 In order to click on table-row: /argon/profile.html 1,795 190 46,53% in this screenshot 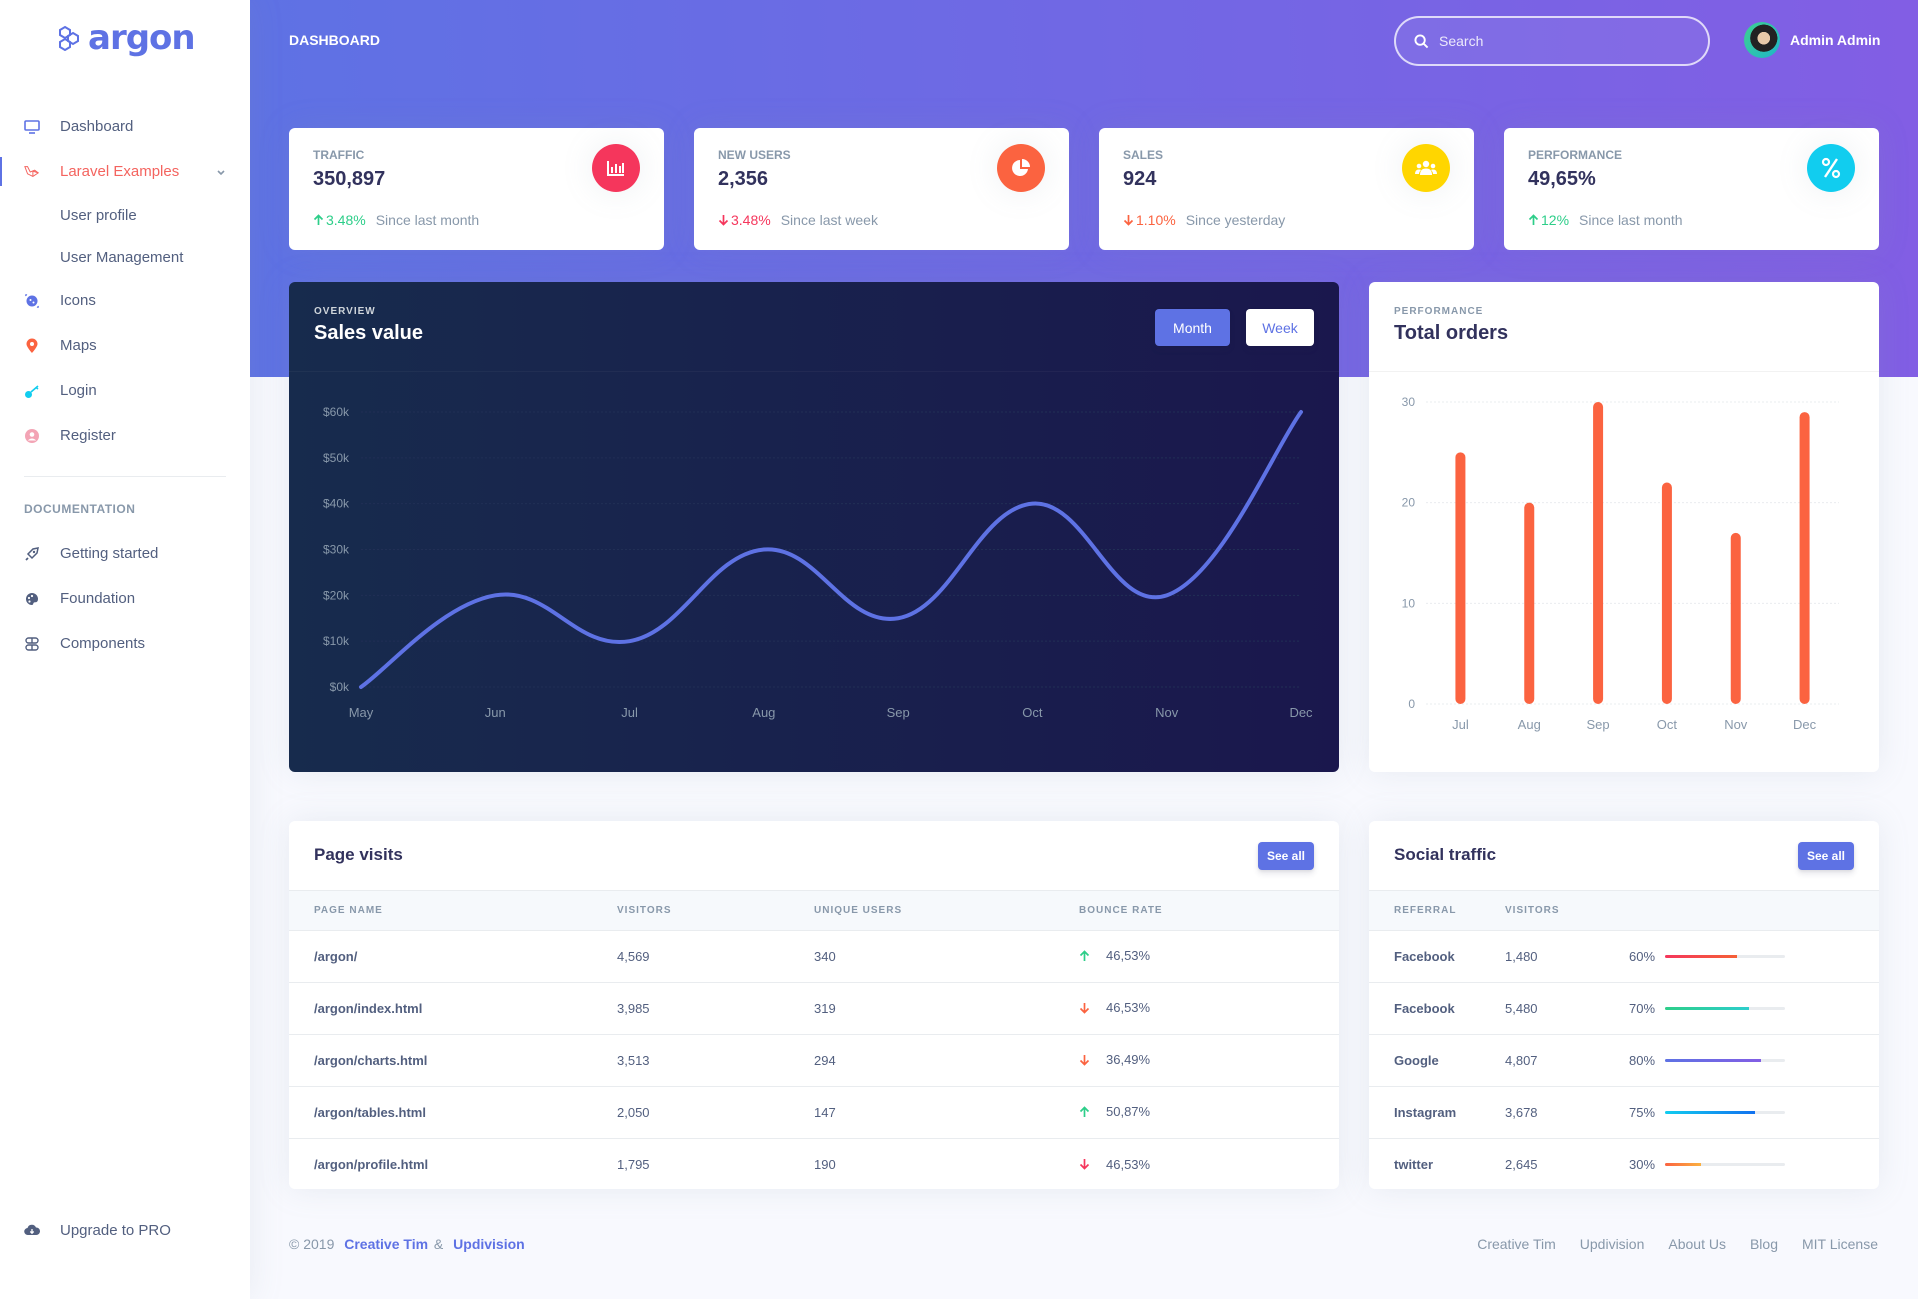, I will do `click(814, 1164)`.